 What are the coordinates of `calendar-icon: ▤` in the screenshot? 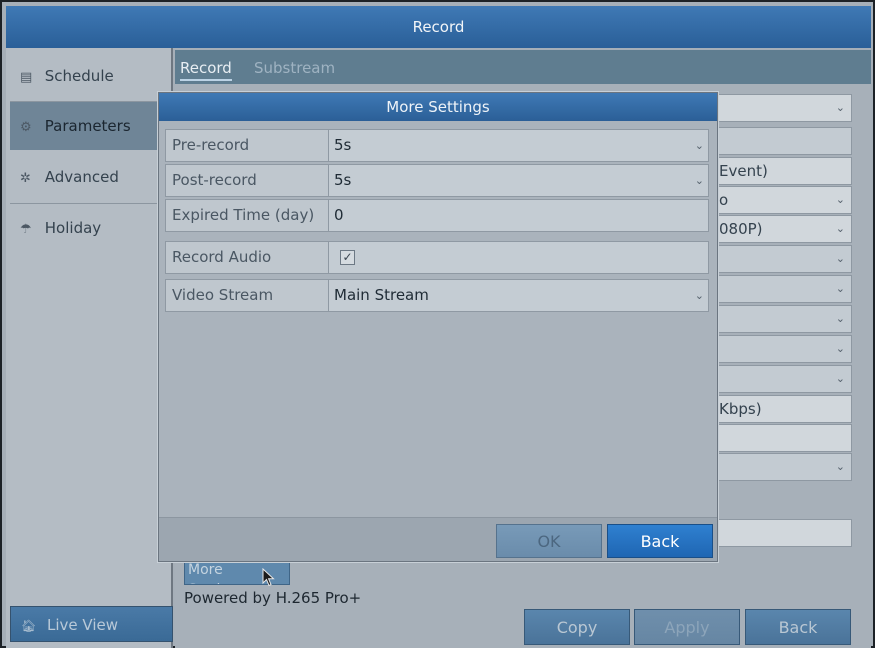 It's located at (26, 77).